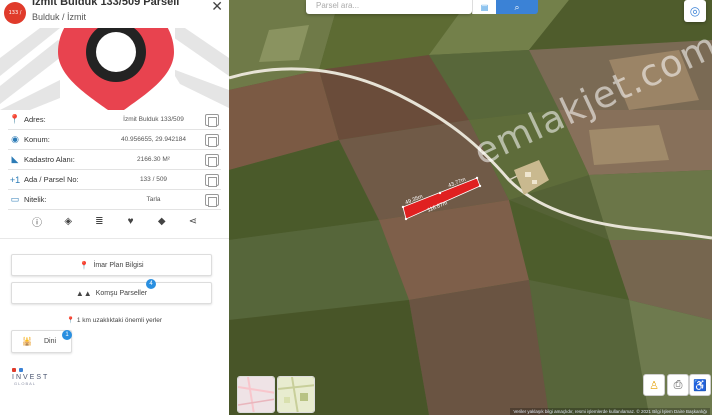 This screenshot has height=415, width=712. What do you see at coordinates (49, 159) in the screenshot?
I see `detail-label: Kadastro Alanı:` at bounding box center [49, 159].